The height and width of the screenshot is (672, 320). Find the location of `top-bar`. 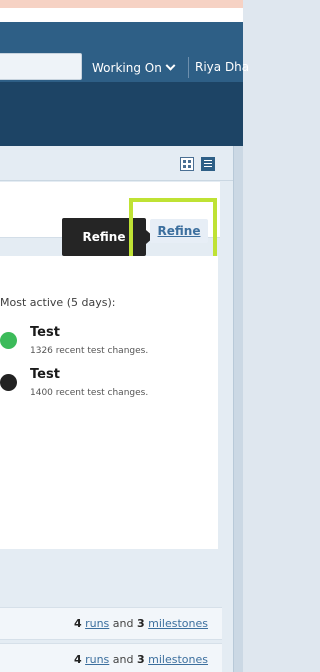

top-bar is located at coordinates (121, 15).